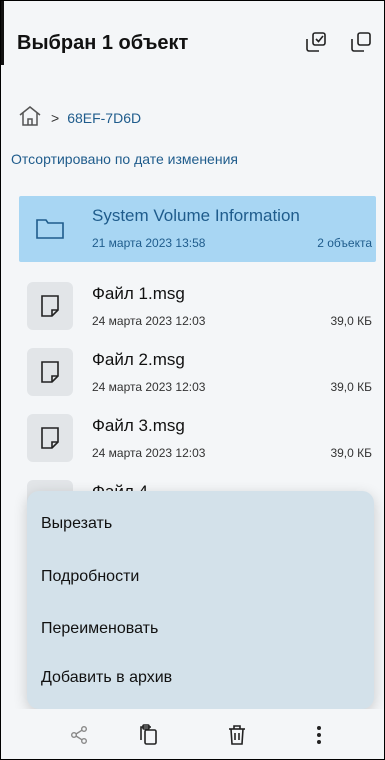  Describe the element at coordinates (138, 425) in the screenshot. I see `file-name: Файл 3.msg` at that location.